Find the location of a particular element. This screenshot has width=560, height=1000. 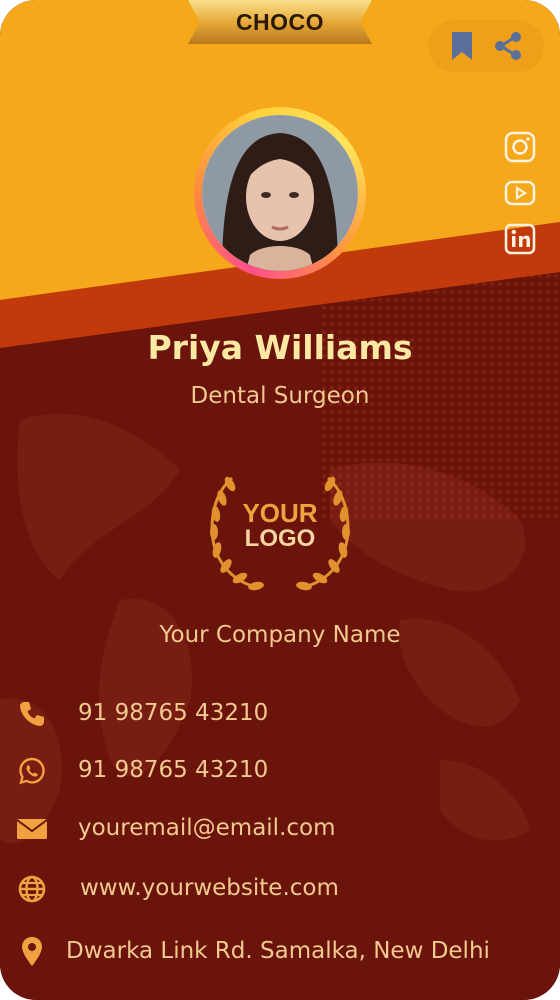

contact-website-text: www.yourwebsite.com is located at coordinates (209, 888).